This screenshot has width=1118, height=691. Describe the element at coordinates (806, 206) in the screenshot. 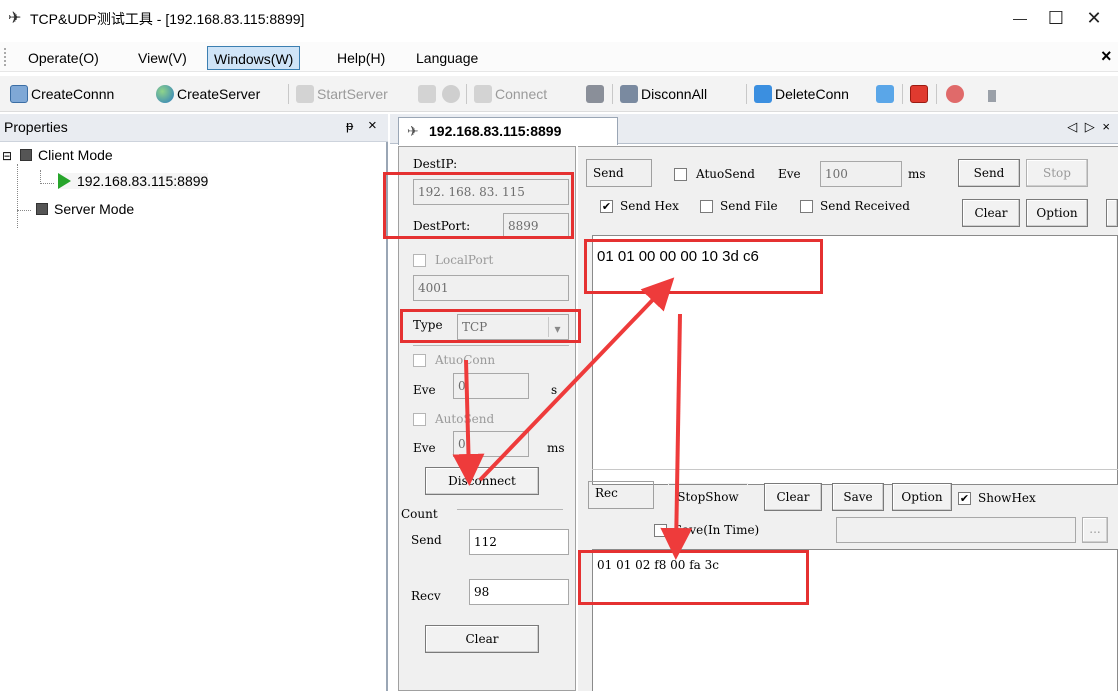

I see `send-received-checkbox` at that location.